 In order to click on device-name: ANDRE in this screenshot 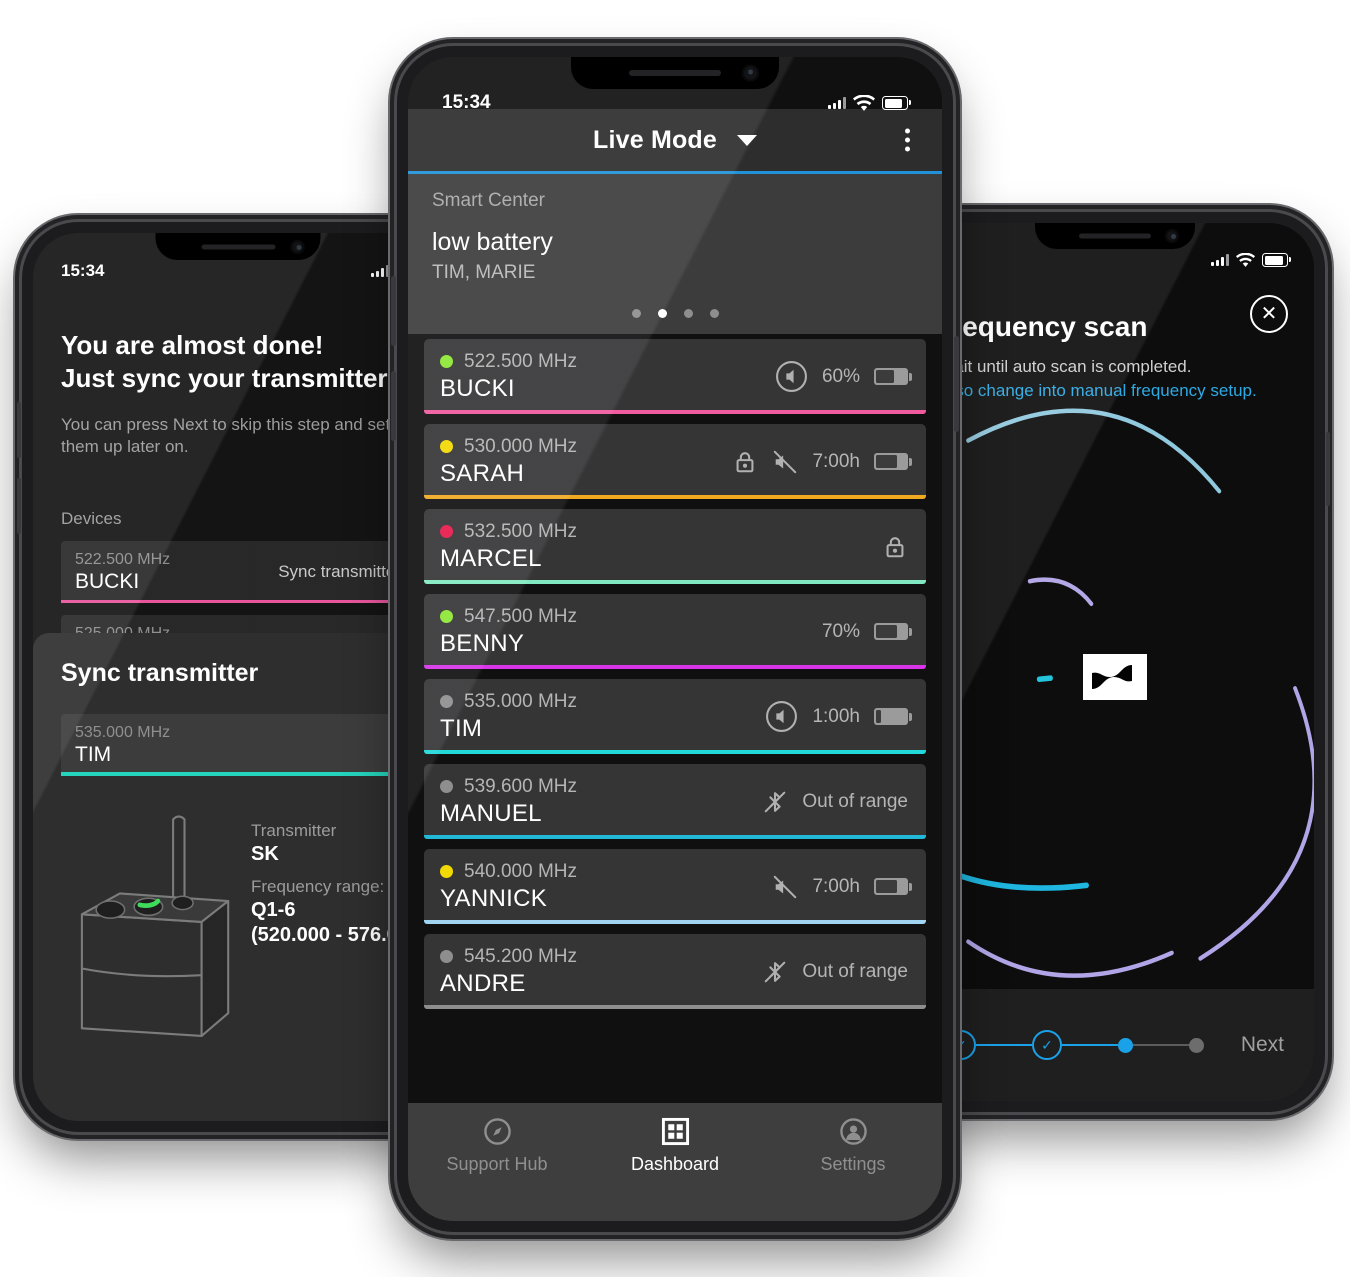, I will do `click(483, 983)`.